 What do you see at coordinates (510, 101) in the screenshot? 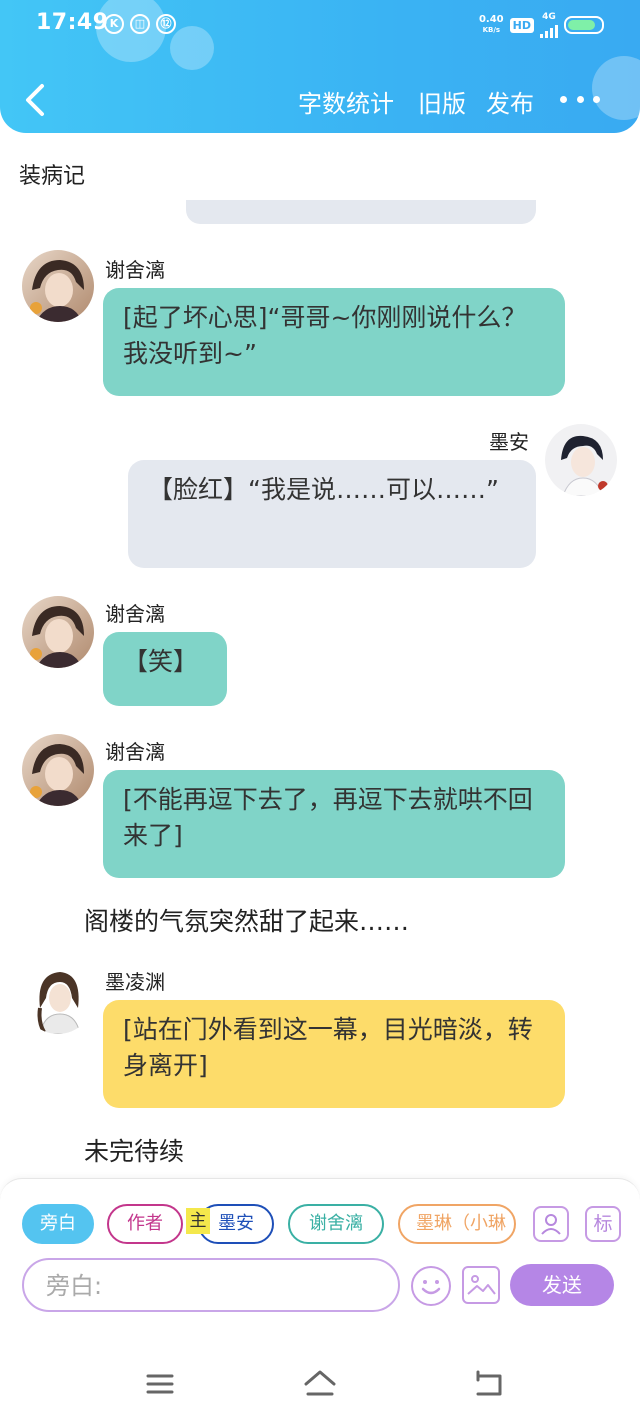
I see `publish-button: 发布` at bounding box center [510, 101].